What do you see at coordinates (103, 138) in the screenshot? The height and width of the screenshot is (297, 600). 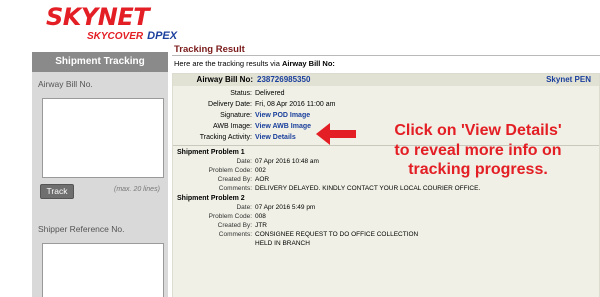 I see `airway-bill-input` at bounding box center [103, 138].